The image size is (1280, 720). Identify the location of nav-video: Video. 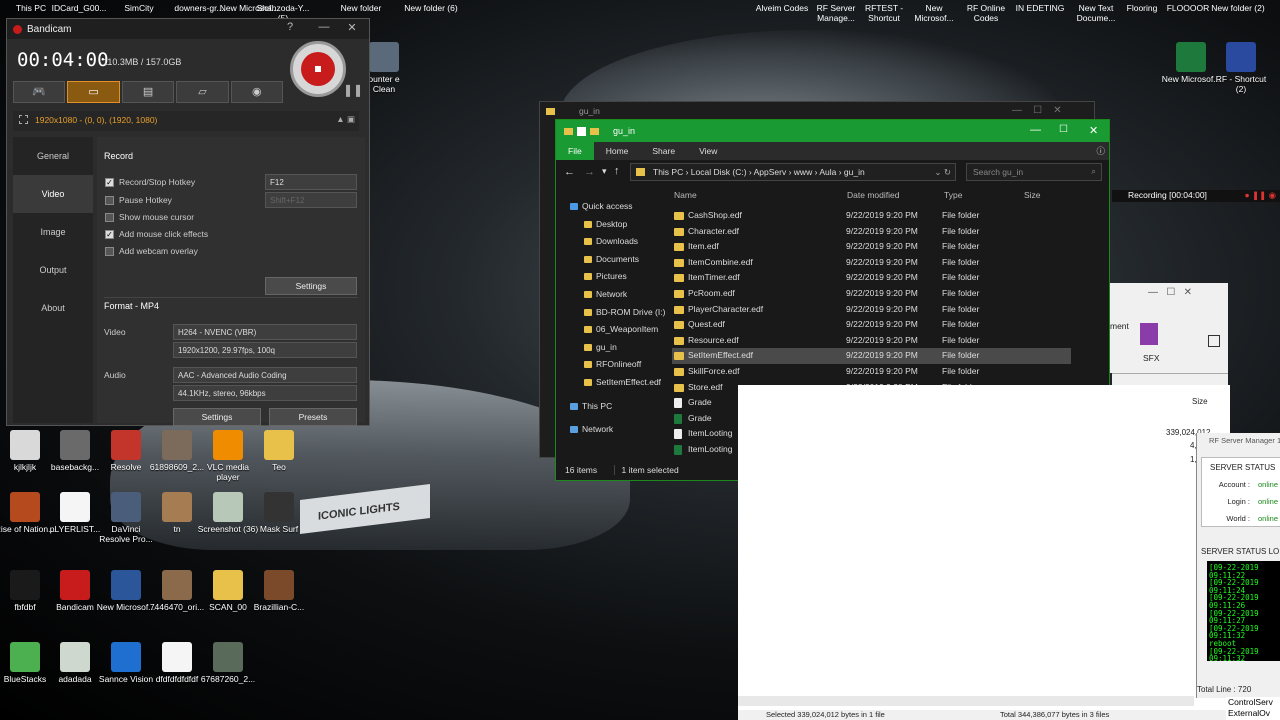
(53, 194).